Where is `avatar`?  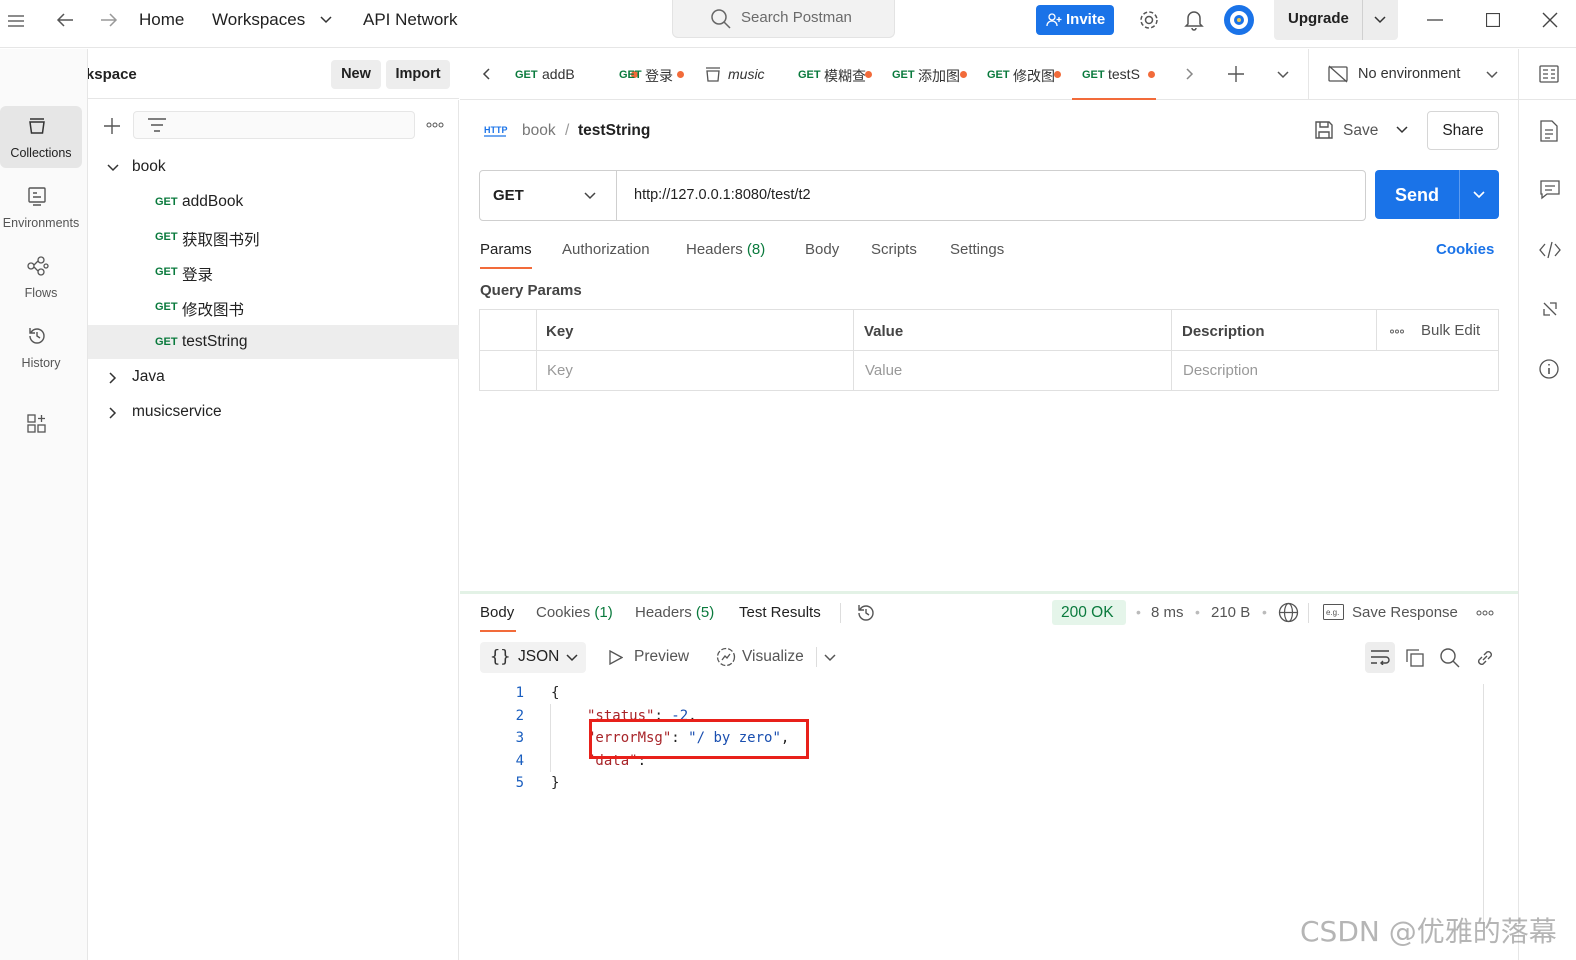
avatar is located at coordinates (1239, 20).